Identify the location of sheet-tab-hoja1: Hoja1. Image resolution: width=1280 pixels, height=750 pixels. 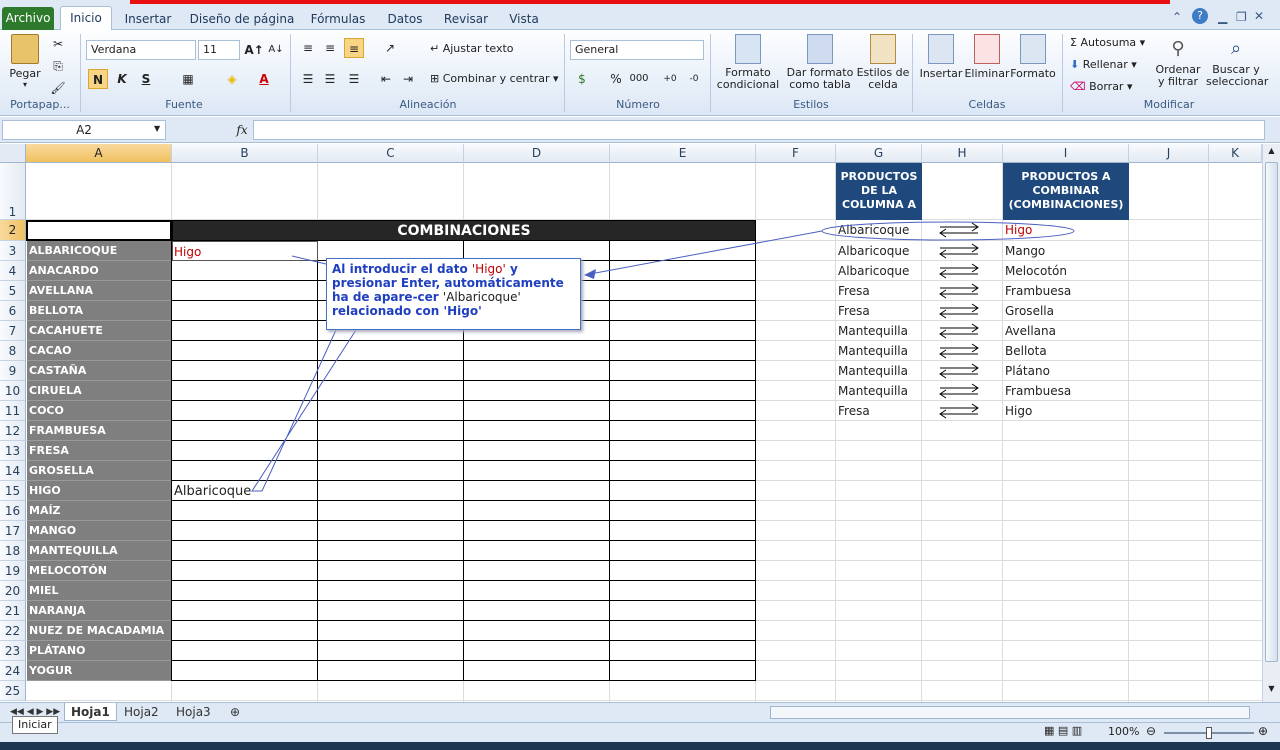
(90, 712).